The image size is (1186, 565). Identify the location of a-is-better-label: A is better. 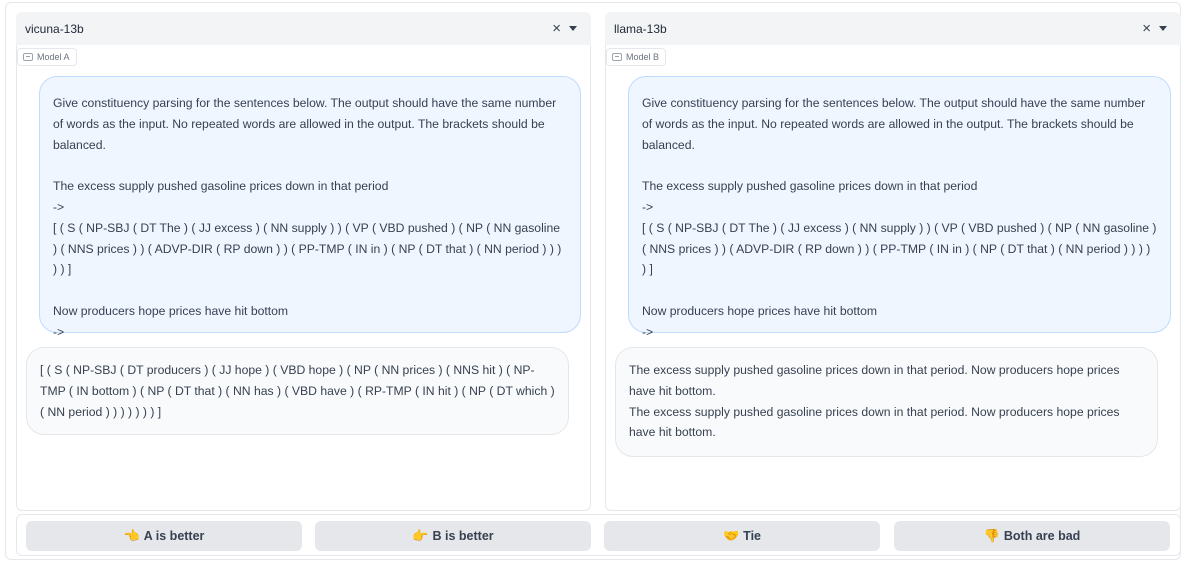
(174, 536).